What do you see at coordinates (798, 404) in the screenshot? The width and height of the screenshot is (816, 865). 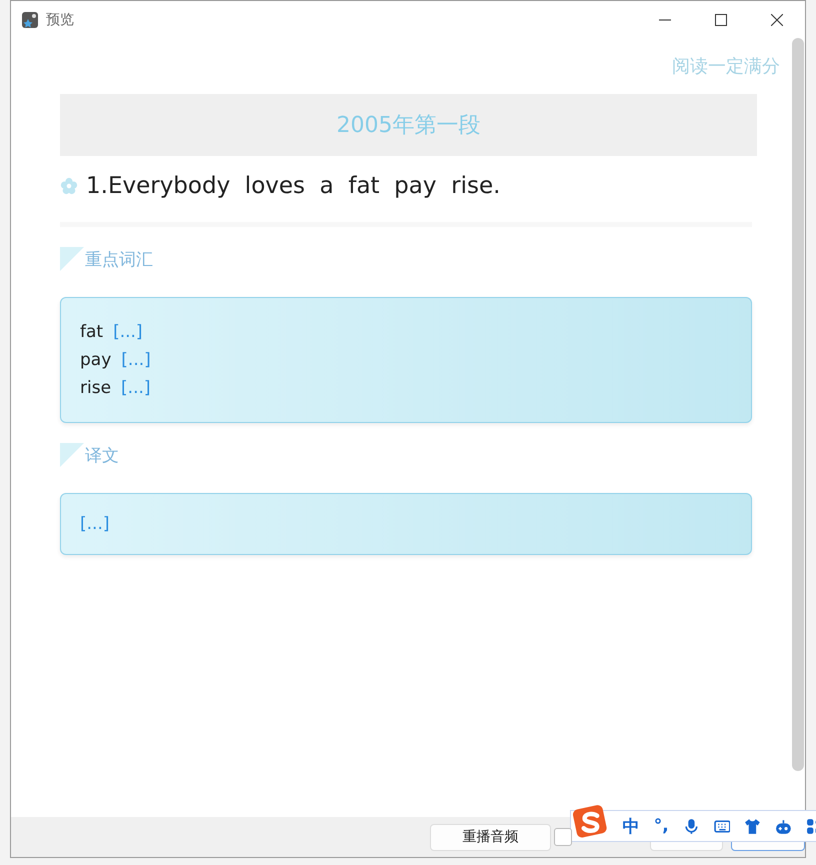 I see `scrollbar` at bounding box center [798, 404].